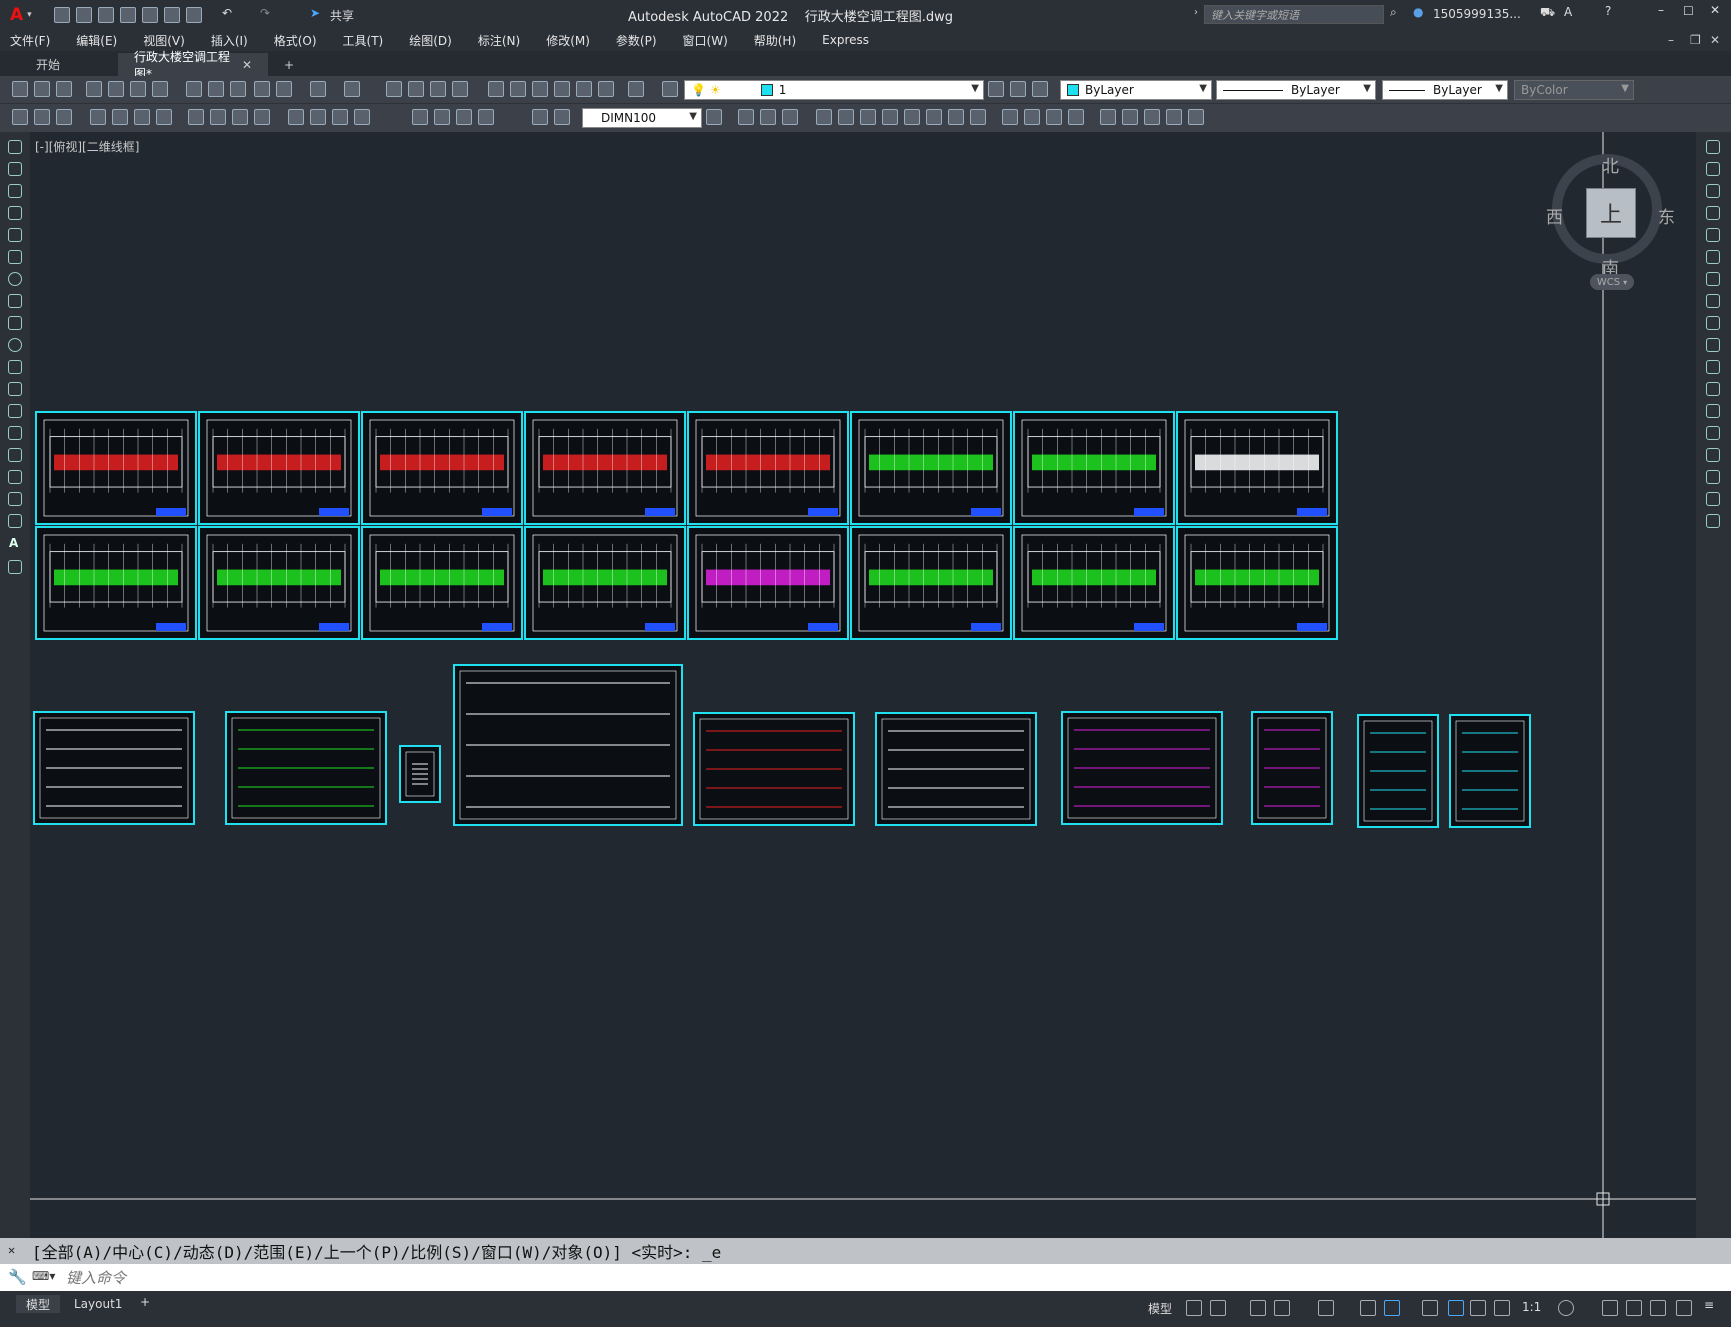  I want to click on draworder-icon, so click(1130, 117).